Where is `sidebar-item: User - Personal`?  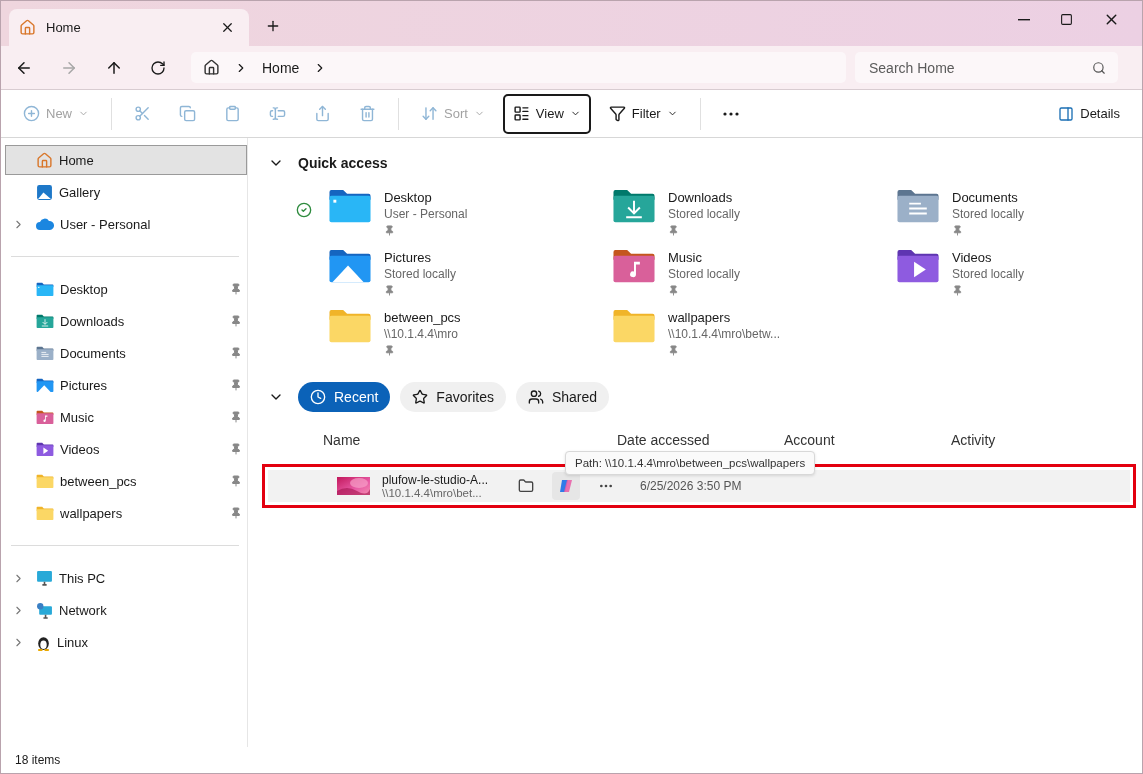
sidebar-item: User - Personal is located at coordinates (126, 224).